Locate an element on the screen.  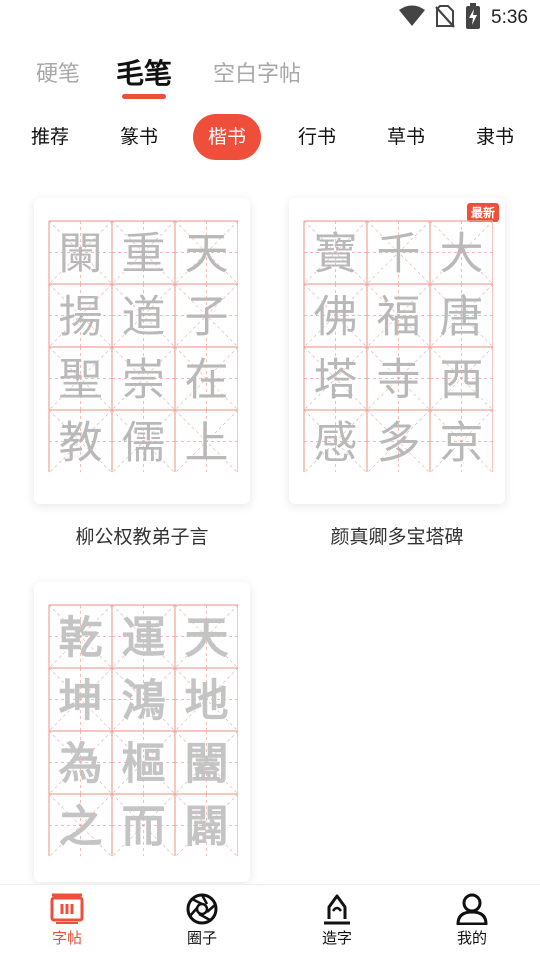
nav-label: 圈子 is located at coordinates (201, 938).